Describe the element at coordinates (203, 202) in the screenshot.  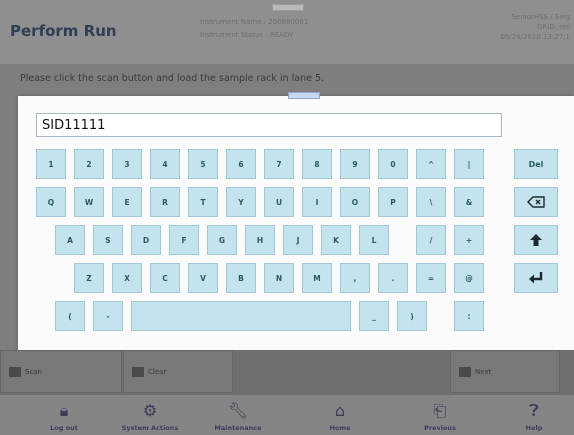
I see `key-t: T` at that location.